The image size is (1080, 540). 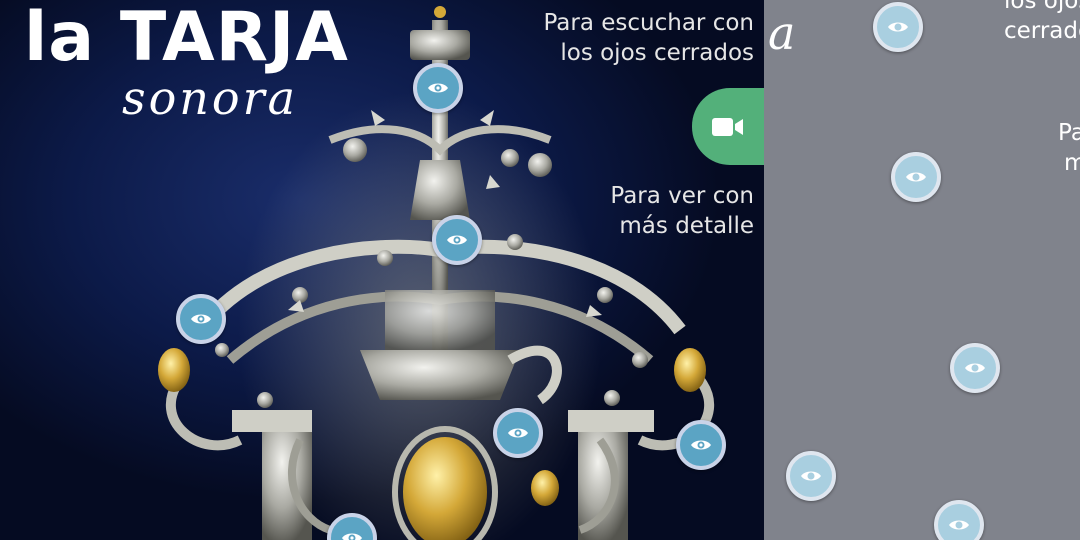 I want to click on brand-logo: la TARJA sonora, so click(x=186, y=62).